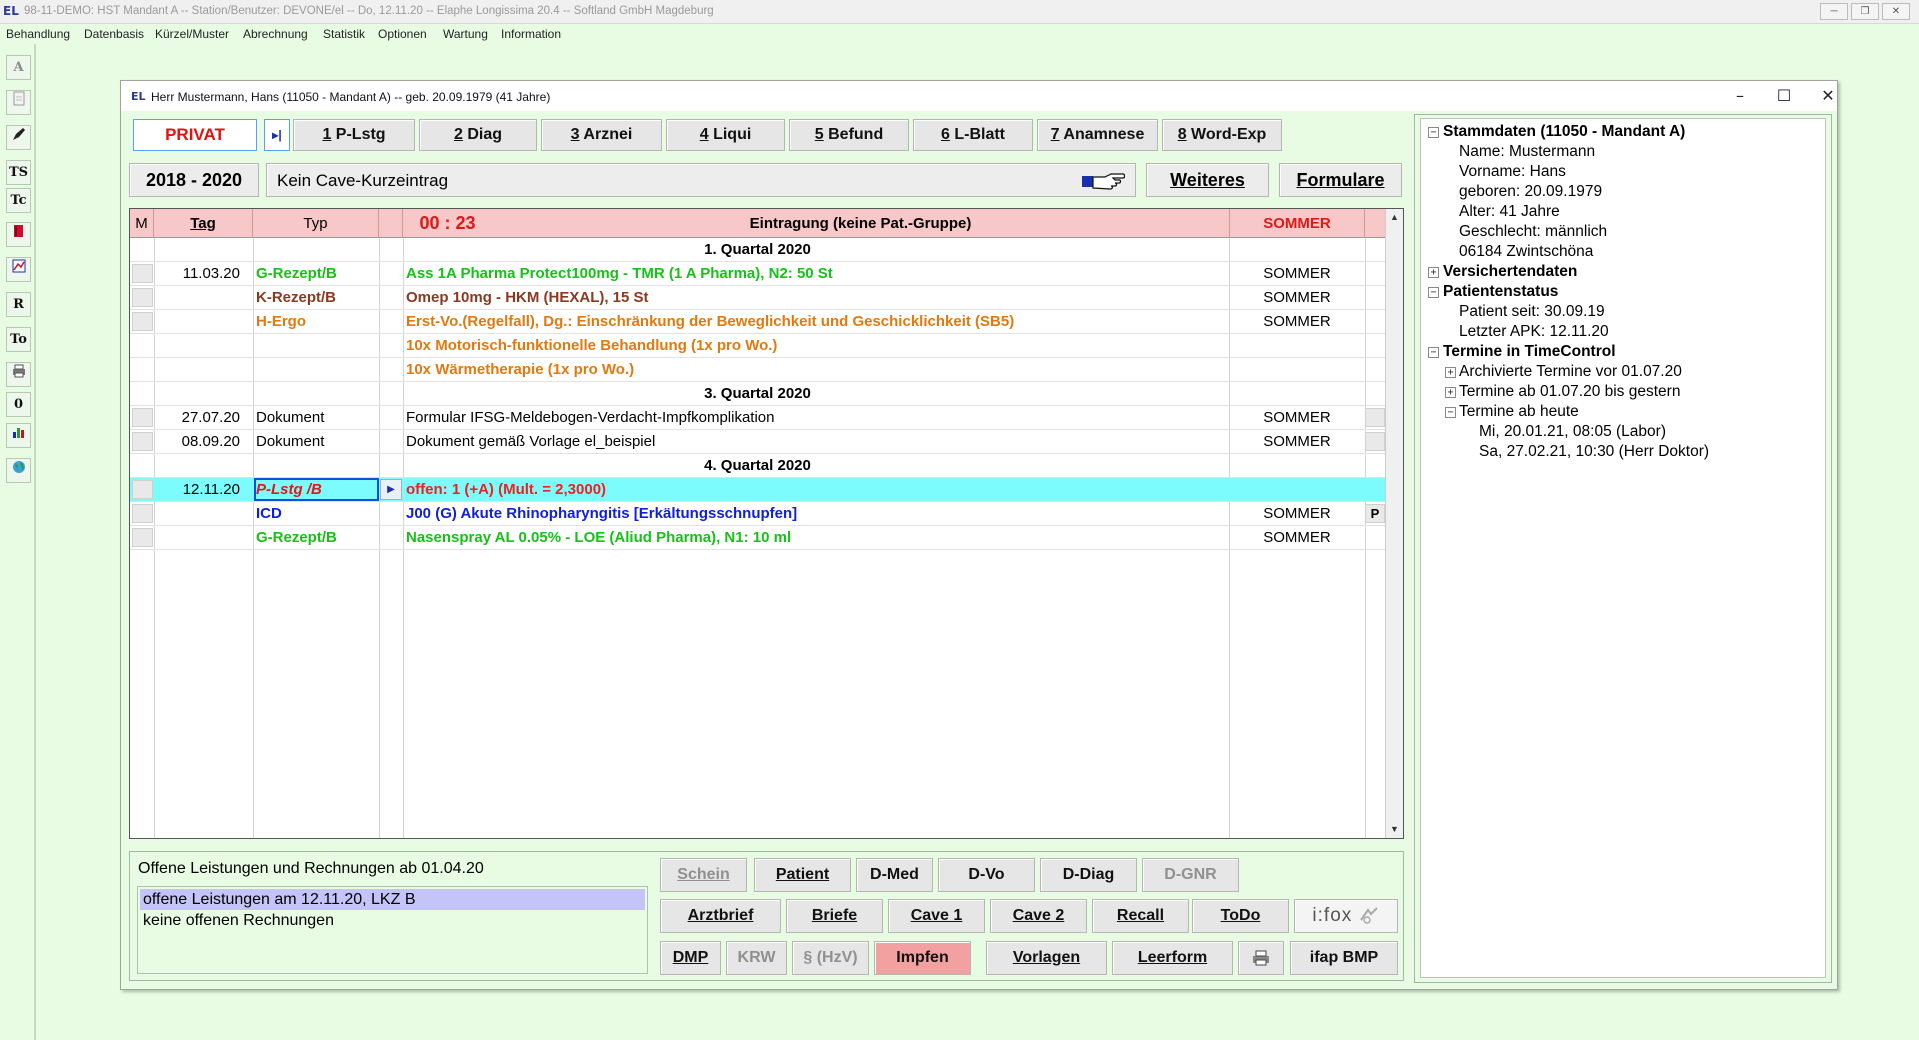 This screenshot has height=1040, width=1919. Describe the element at coordinates (18, 137) in the screenshot. I see `toolbar-pen-icon` at that location.